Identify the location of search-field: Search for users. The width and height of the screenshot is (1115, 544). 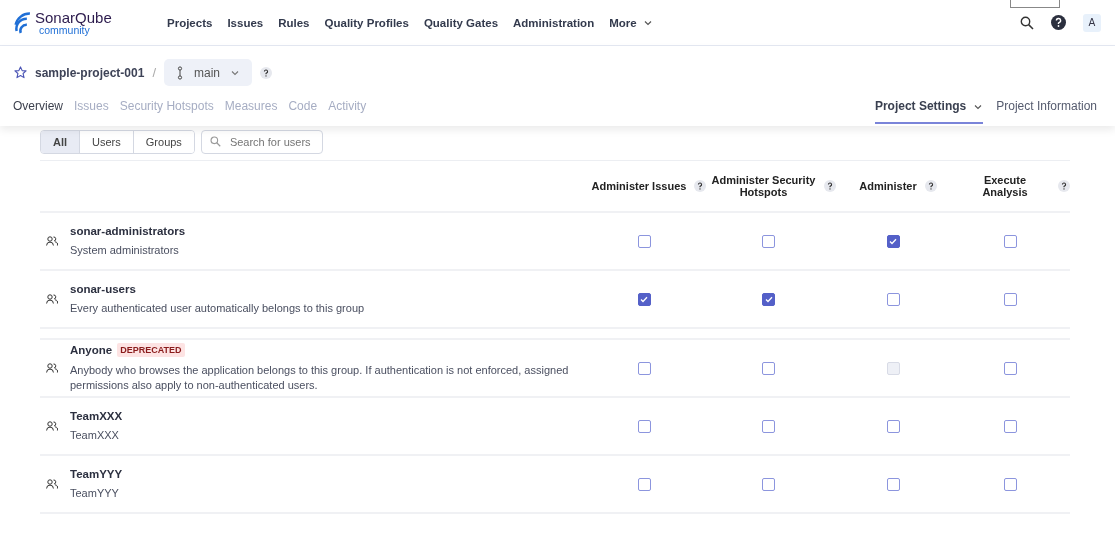
(261, 142).